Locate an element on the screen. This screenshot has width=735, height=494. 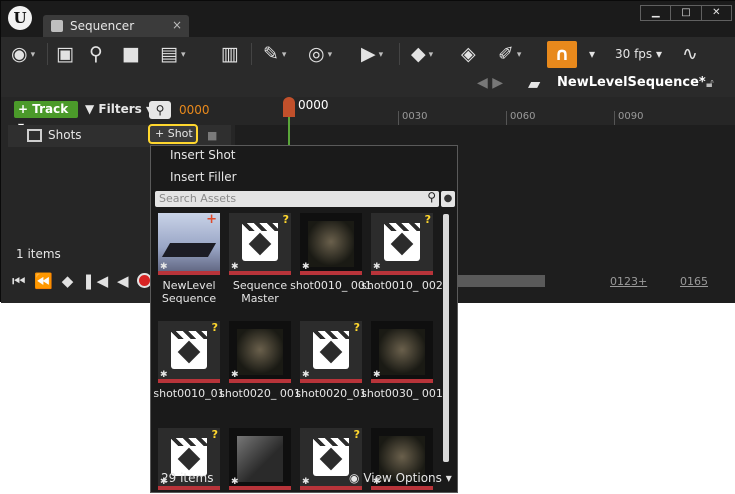
play-icon: ▶ ▾ is located at coordinates (372, 54).